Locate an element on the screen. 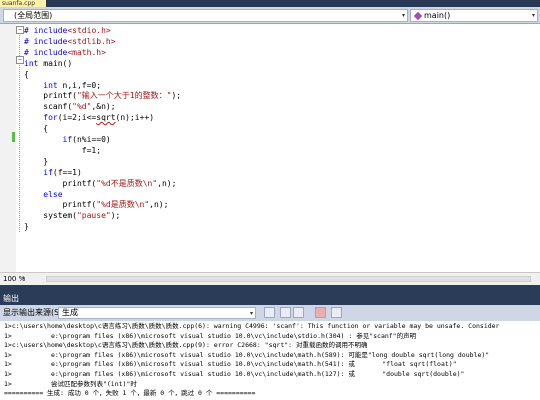 This screenshot has width=540, height=400. next-message-icon is located at coordinates (298, 312).